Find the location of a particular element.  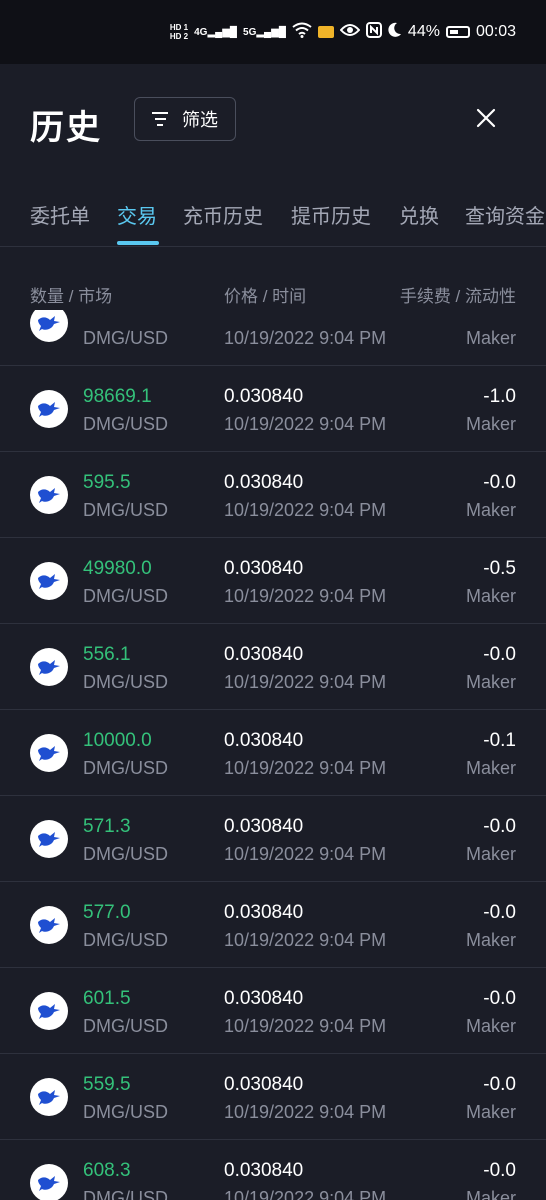

tab-trades: 交易 is located at coordinates (137, 214).